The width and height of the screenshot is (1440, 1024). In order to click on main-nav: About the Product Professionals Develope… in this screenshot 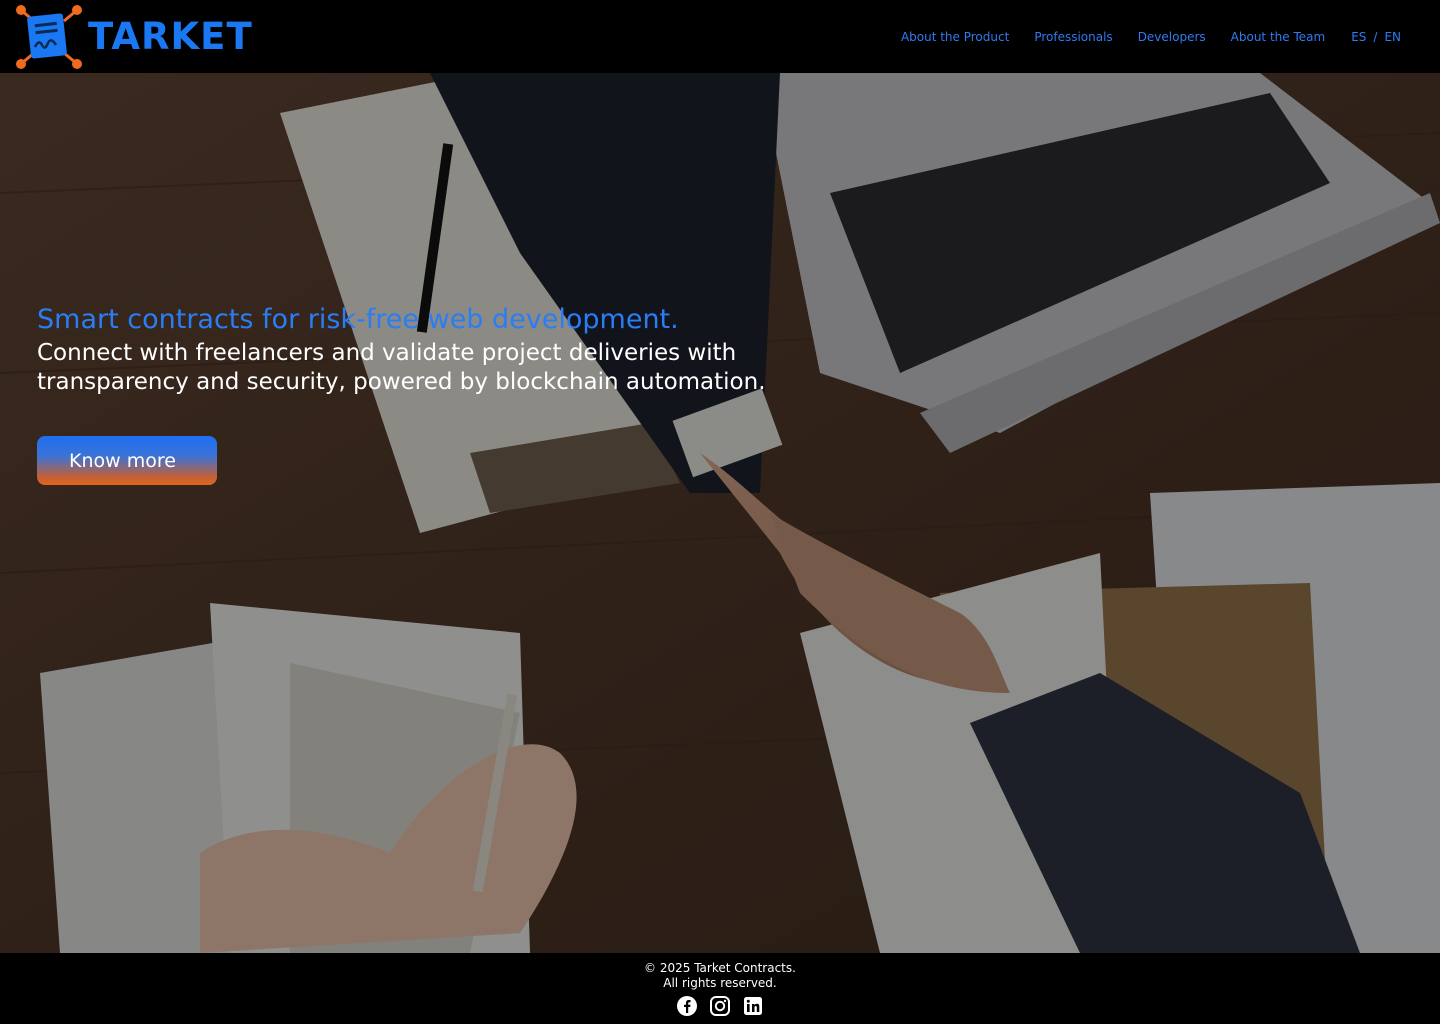, I will do `click(1151, 37)`.